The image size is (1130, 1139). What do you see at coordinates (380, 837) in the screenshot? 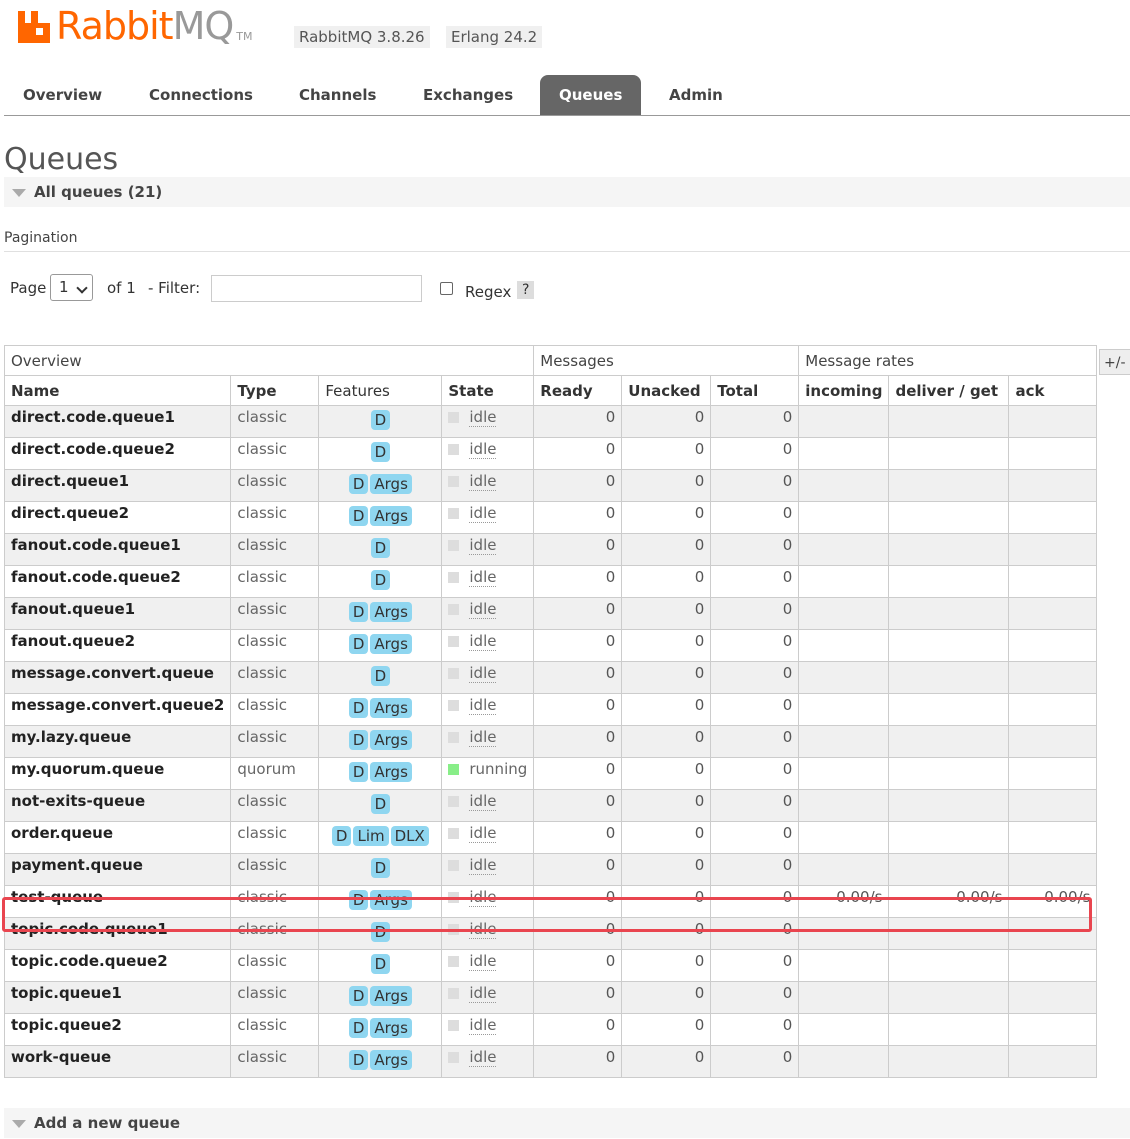
I see `queue-features: D Lim DLX` at bounding box center [380, 837].